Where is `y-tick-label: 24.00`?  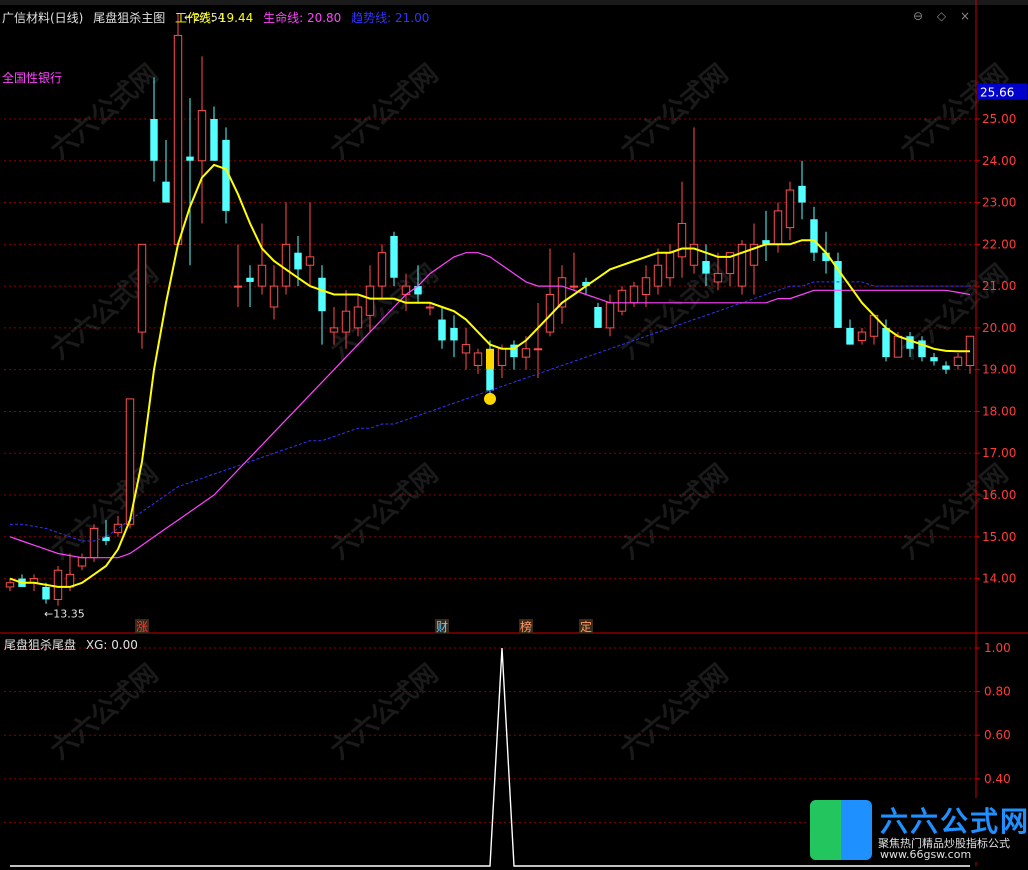
y-tick-label: 24.00 is located at coordinates (999, 161).